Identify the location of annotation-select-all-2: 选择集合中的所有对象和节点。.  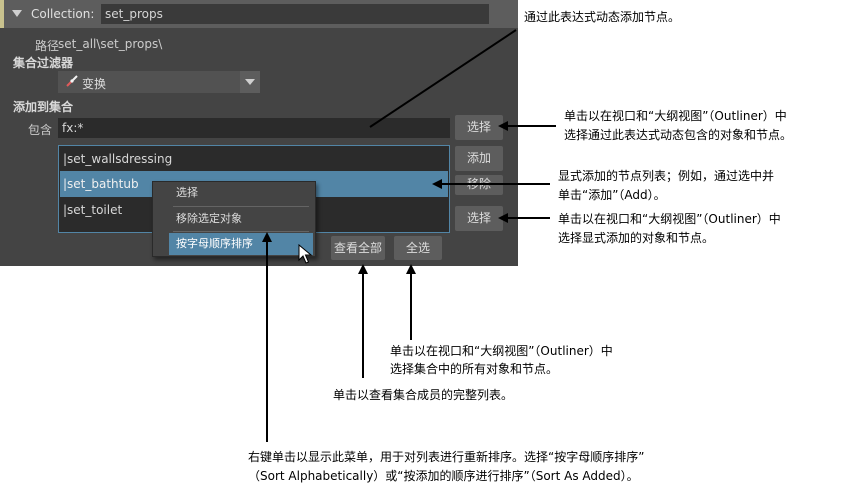
(474, 369).